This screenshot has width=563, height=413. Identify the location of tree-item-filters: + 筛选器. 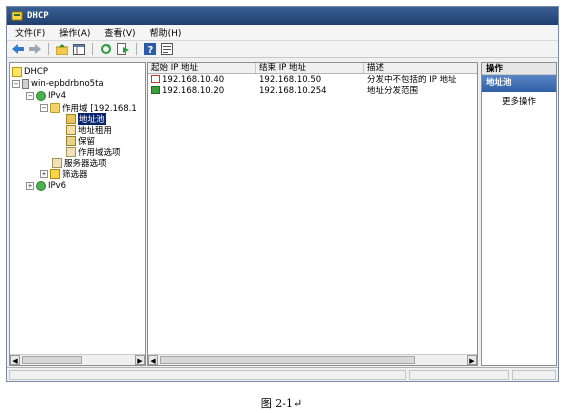
(64, 174).